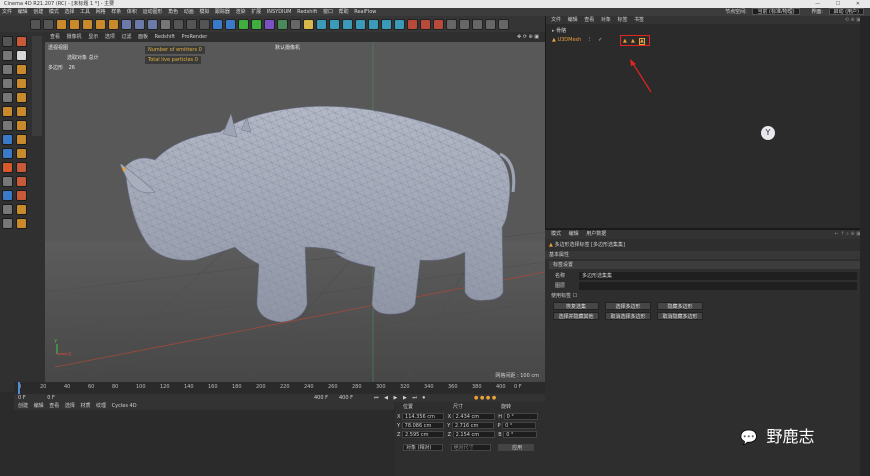 This screenshot has height=476, width=870. What do you see at coordinates (464, 24) in the screenshot?
I see `realflow-icon` at bounding box center [464, 24].